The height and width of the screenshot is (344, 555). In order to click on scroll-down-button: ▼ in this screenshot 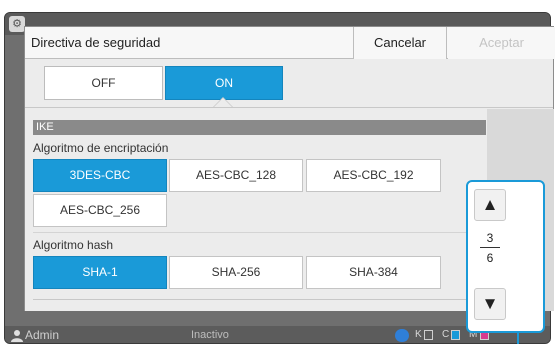, I will do `click(490, 304)`.